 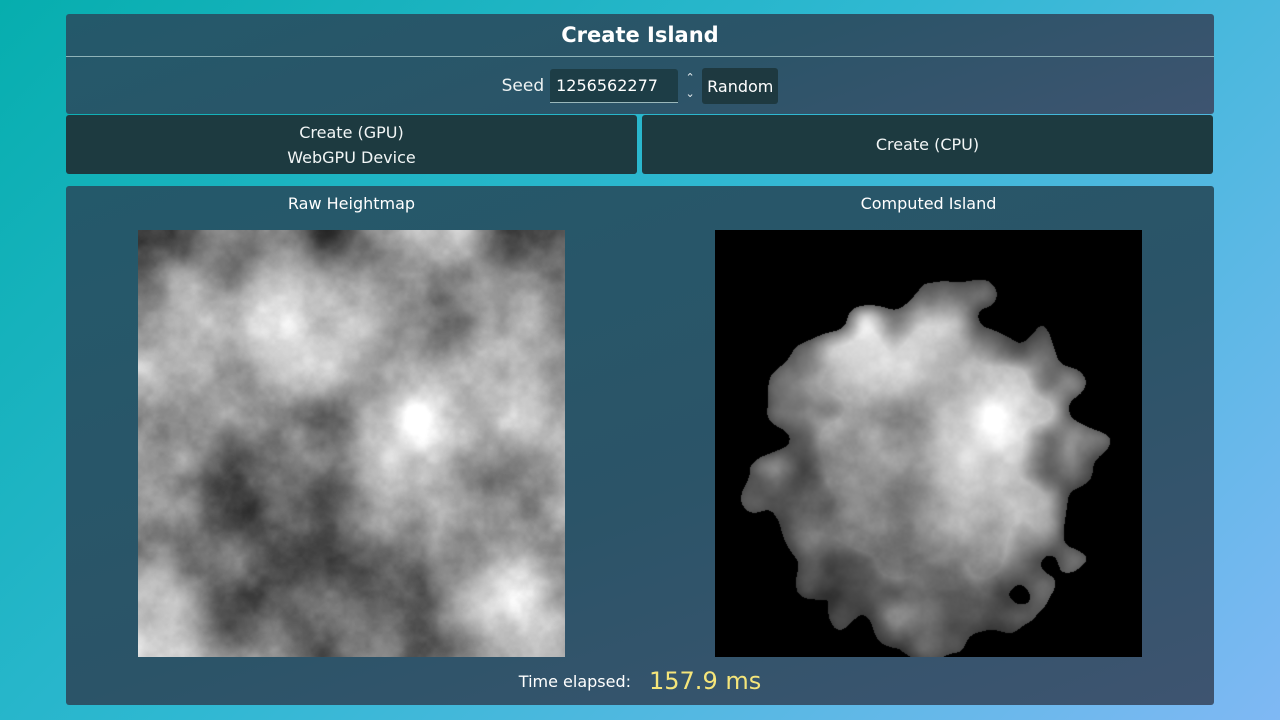 I want to click on page-title: Create Island, so click(x=640, y=35).